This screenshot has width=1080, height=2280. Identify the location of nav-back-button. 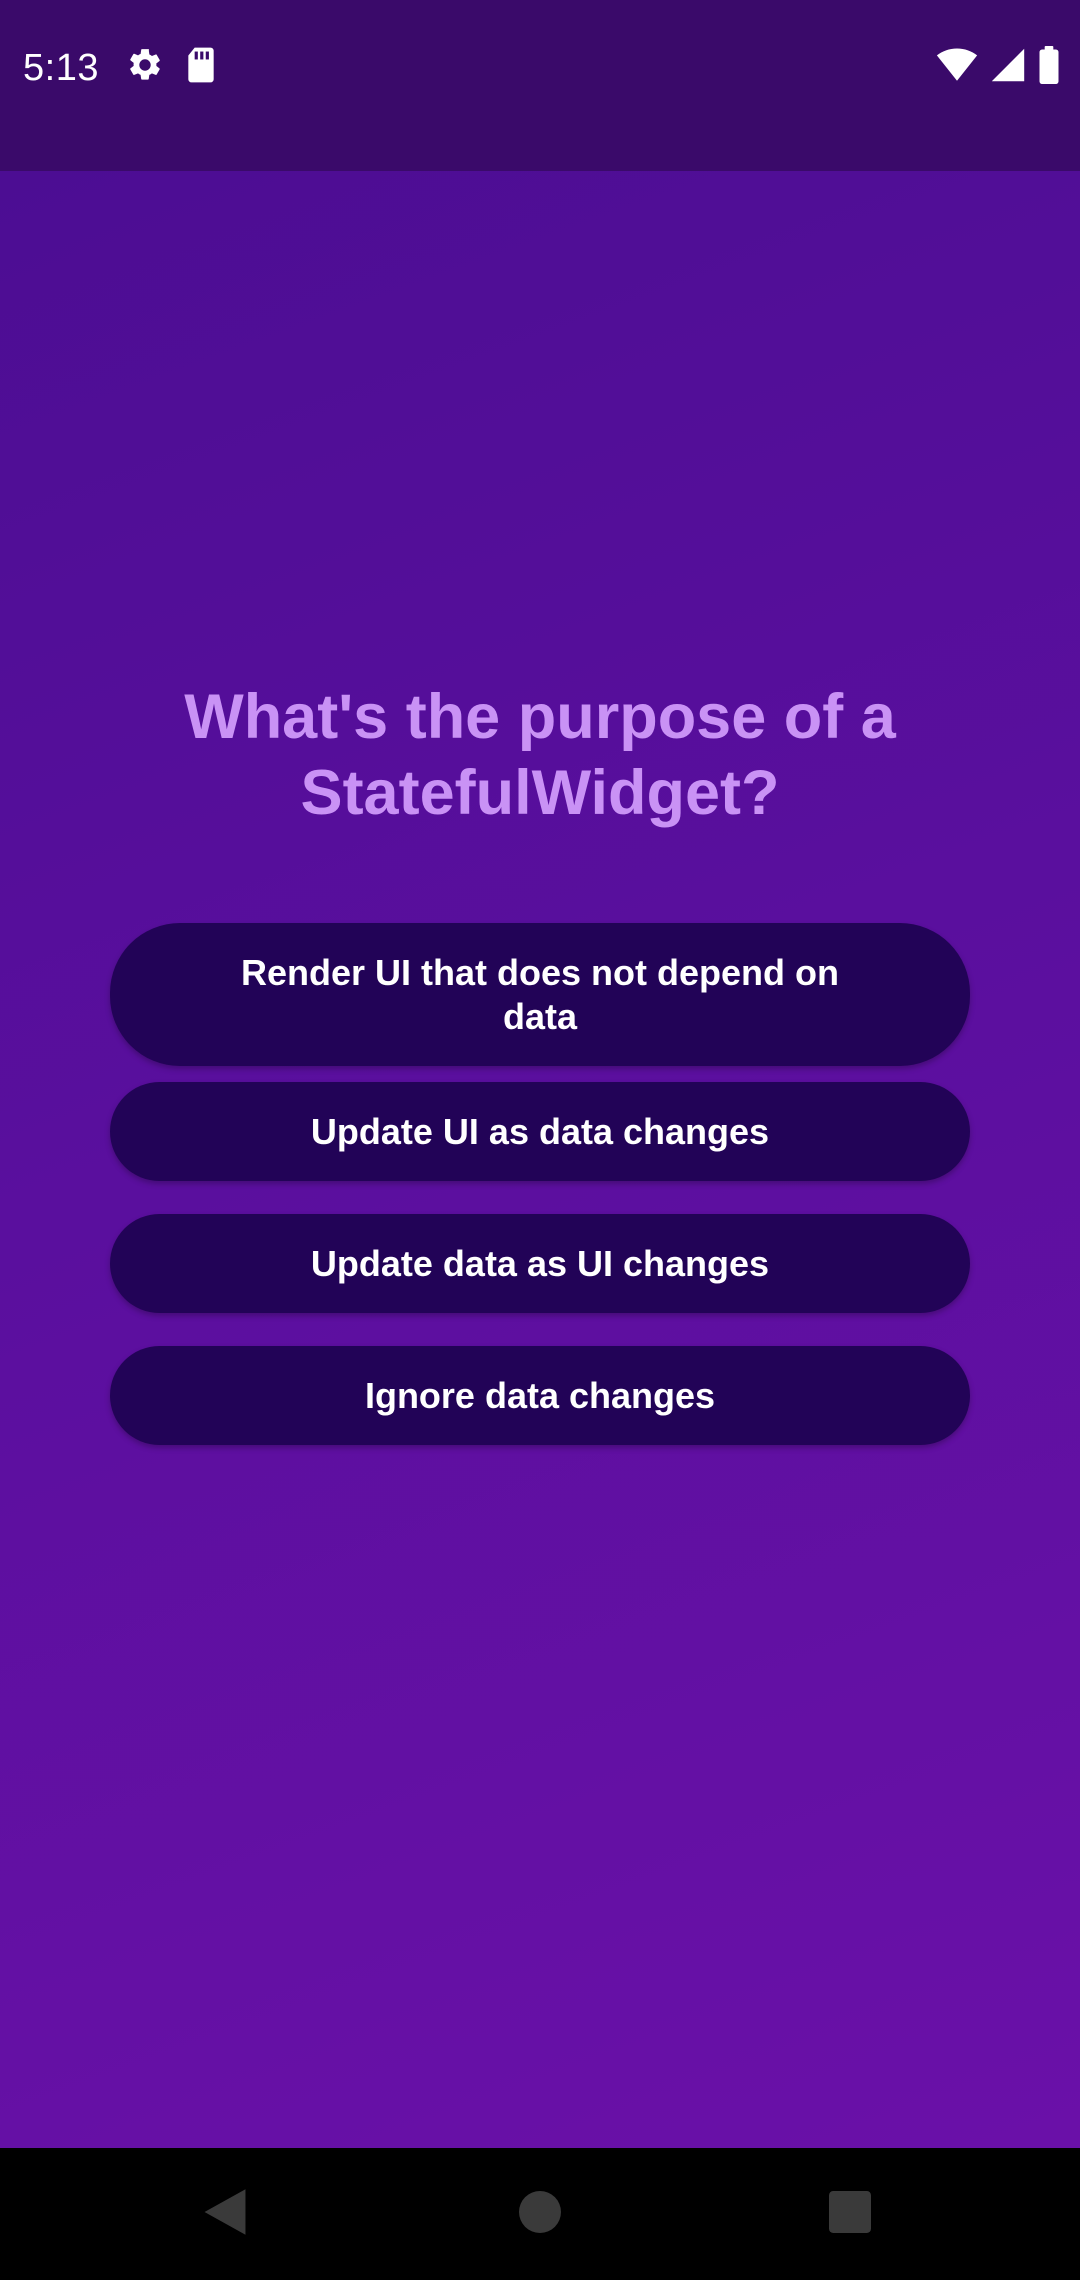
(225, 2214).